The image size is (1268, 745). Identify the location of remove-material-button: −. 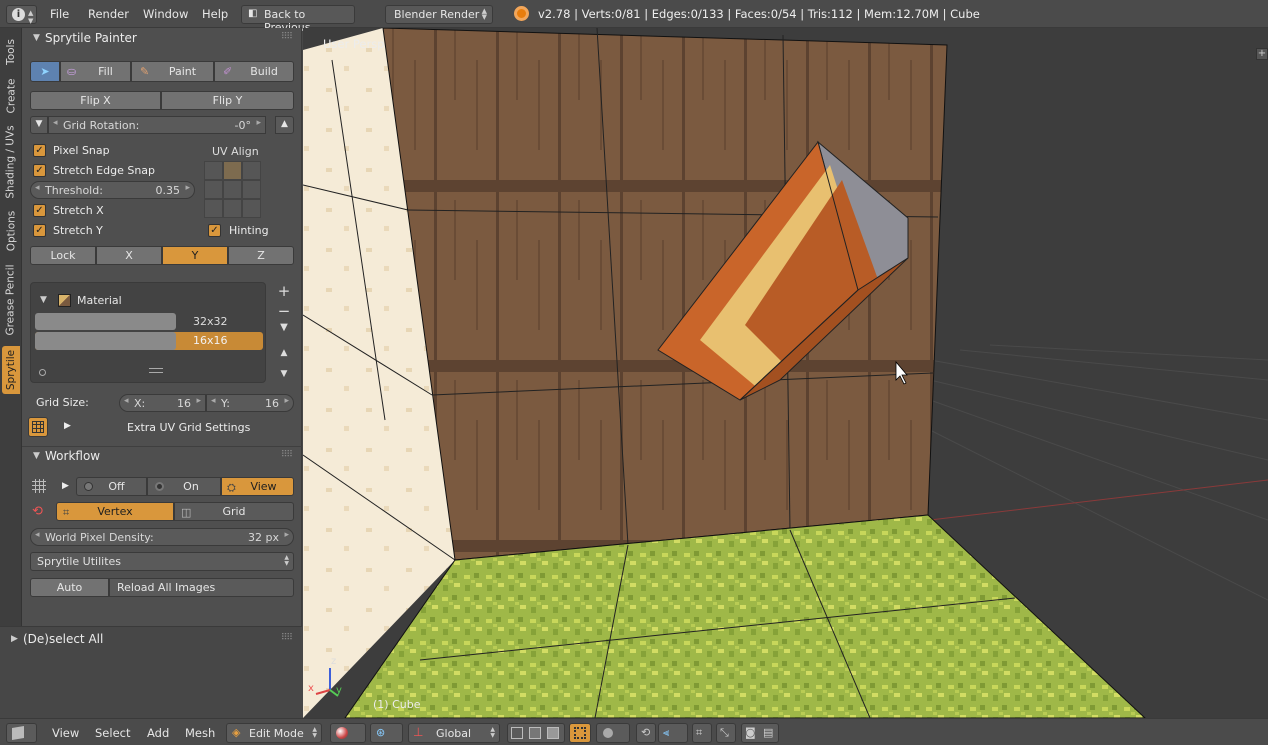
(284, 311).